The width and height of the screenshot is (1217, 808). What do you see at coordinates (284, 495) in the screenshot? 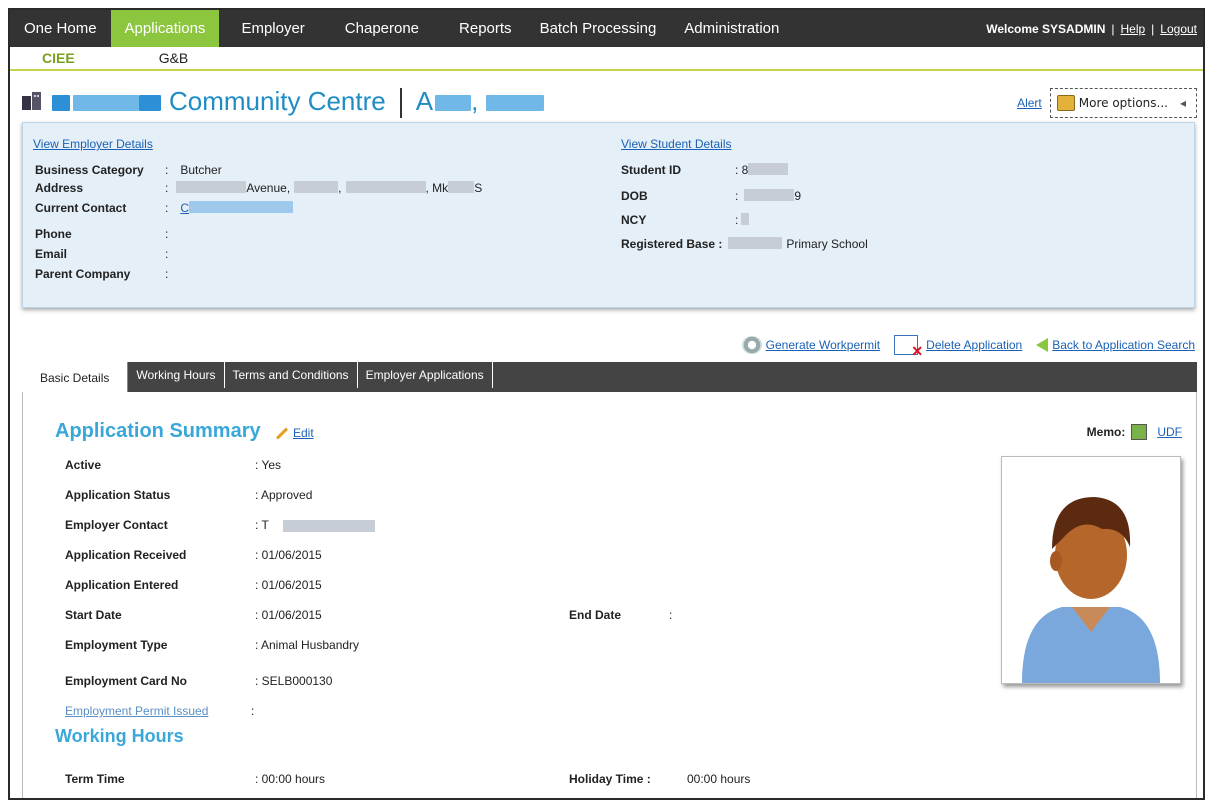
I see `field-value: : Approved` at bounding box center [284, 495].